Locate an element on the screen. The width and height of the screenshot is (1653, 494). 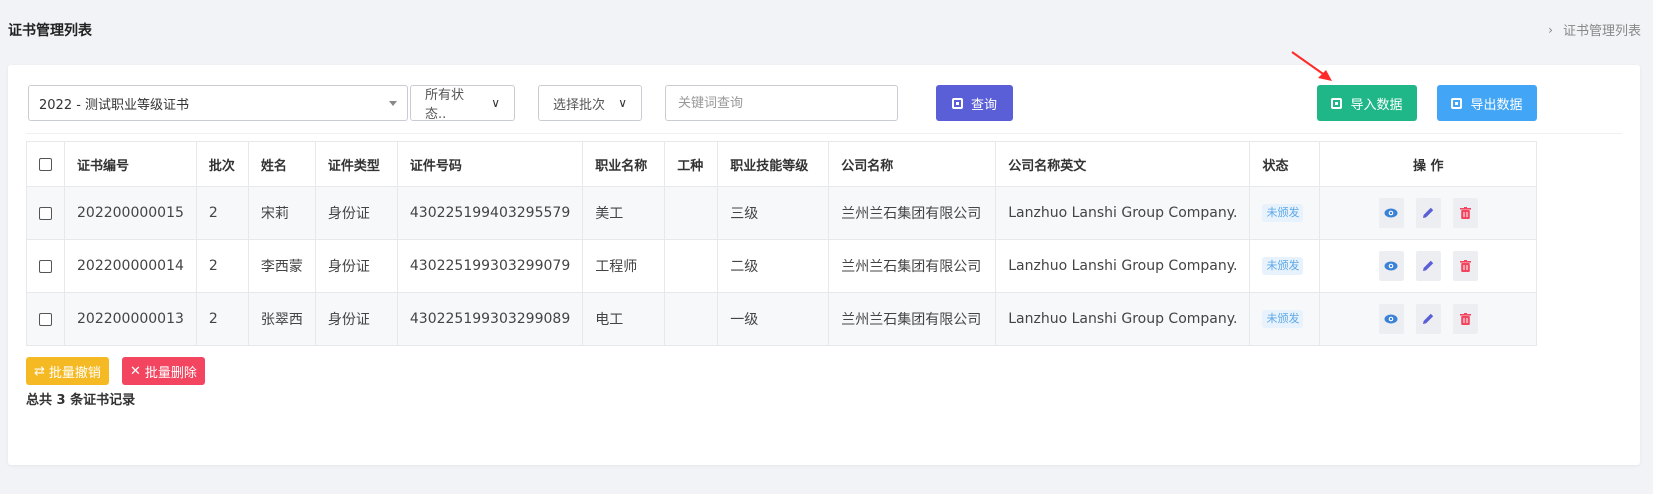
id-no-cell: 430225199303299079 is located at coordinates (490, 266).